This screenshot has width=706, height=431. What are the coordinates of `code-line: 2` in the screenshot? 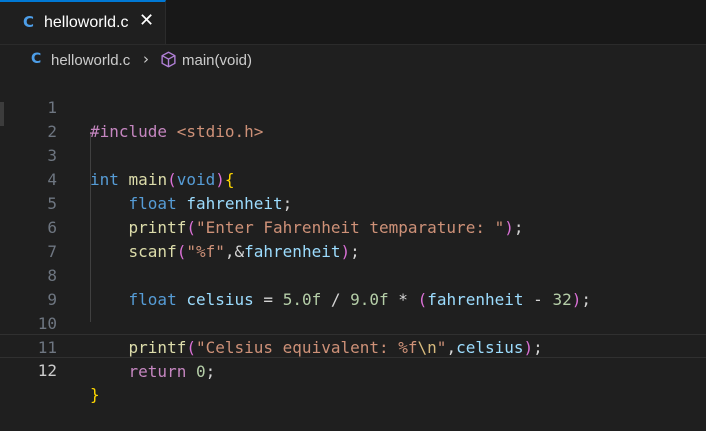 It's located at (353, 118).